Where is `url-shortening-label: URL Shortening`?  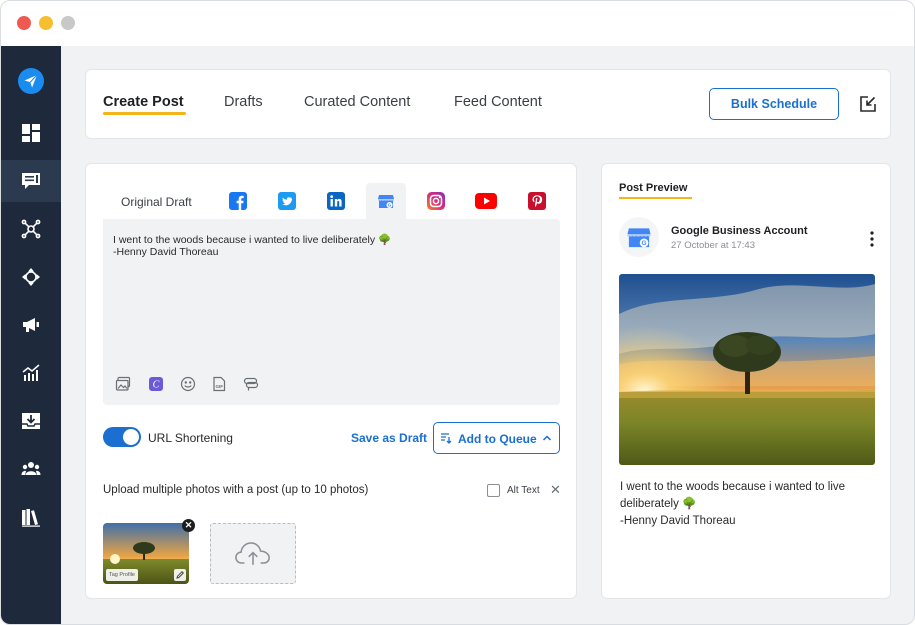 url-shortening-label: URL Shortening is located at coordinates (190, 438).